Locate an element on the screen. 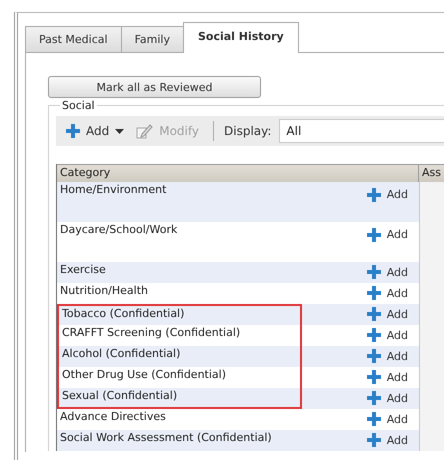 The height and width of the screenshot is (460, 444). pencil-icon is located at coordinates (145, 131).